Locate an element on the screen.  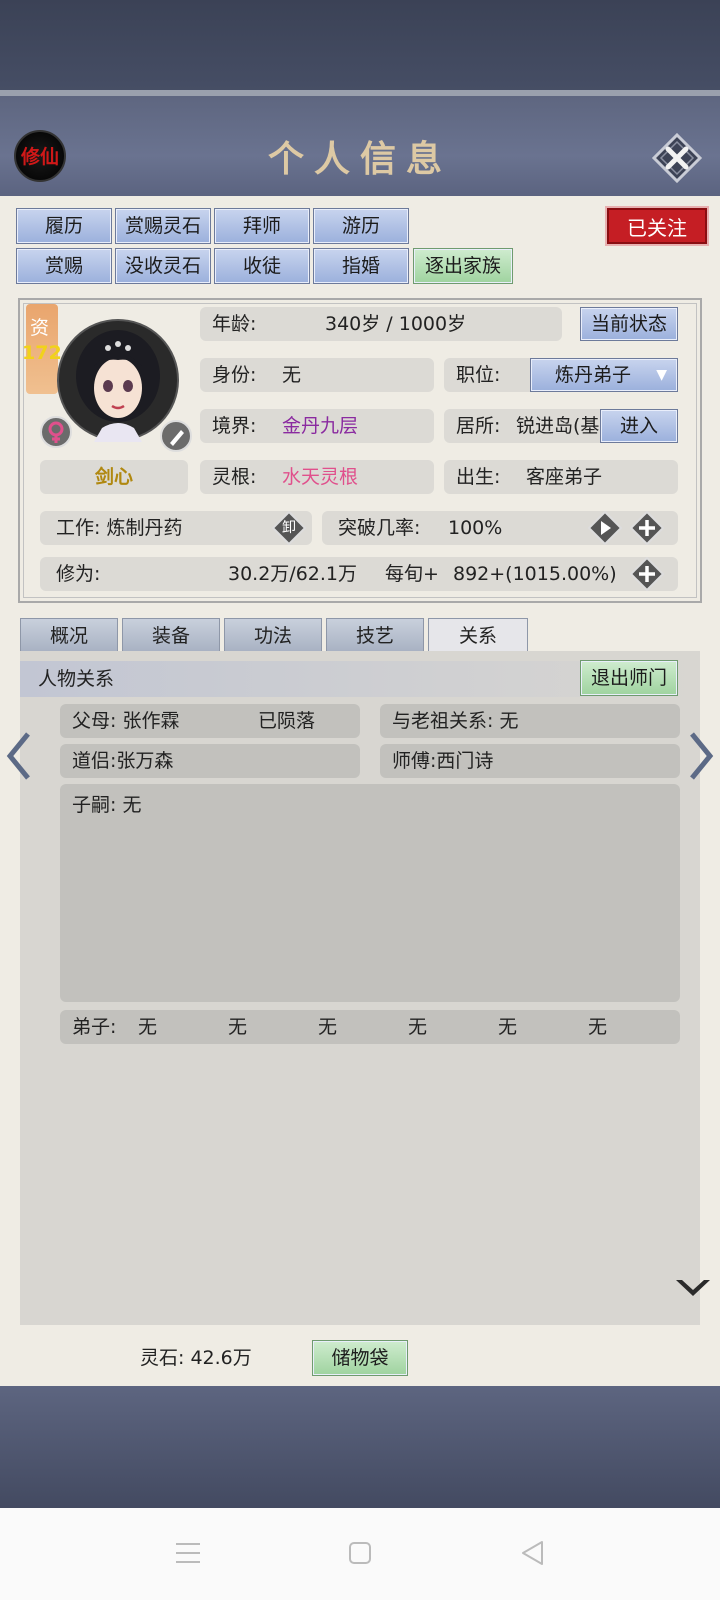
parents-status: 已陨落 is located at coordinates (287, 721).